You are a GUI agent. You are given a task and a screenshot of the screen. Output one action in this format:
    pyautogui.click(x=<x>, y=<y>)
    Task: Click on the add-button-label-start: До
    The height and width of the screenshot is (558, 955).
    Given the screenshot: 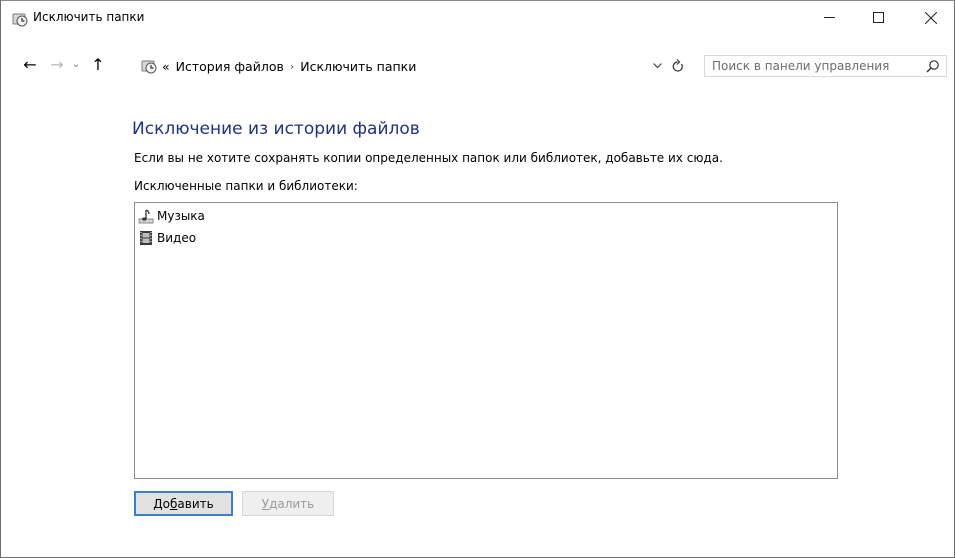 What is the action you would take?
    pyautogui.click(x=161, y=503)
    